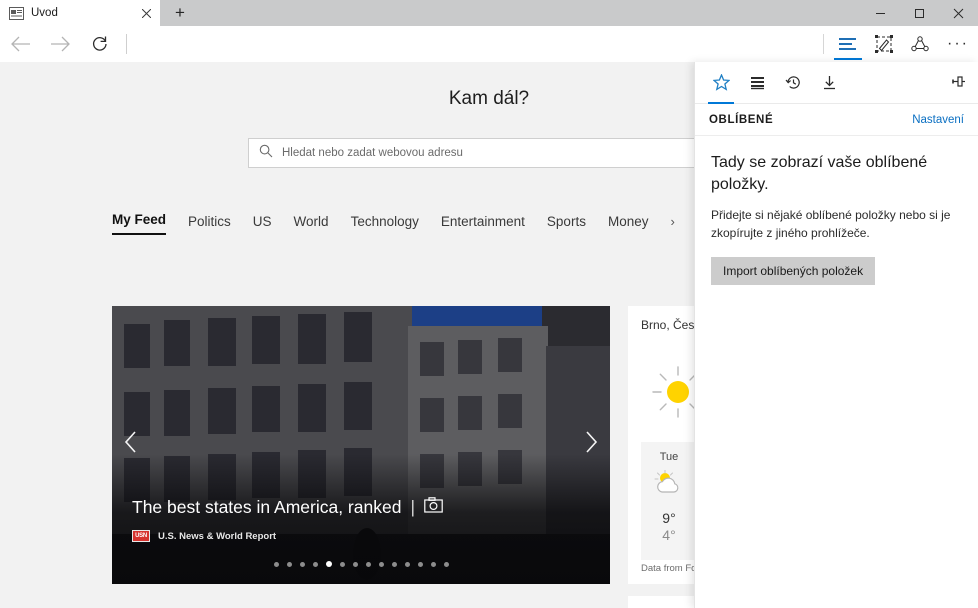  I want to click on carousel-dot-active, so click(328, 564).